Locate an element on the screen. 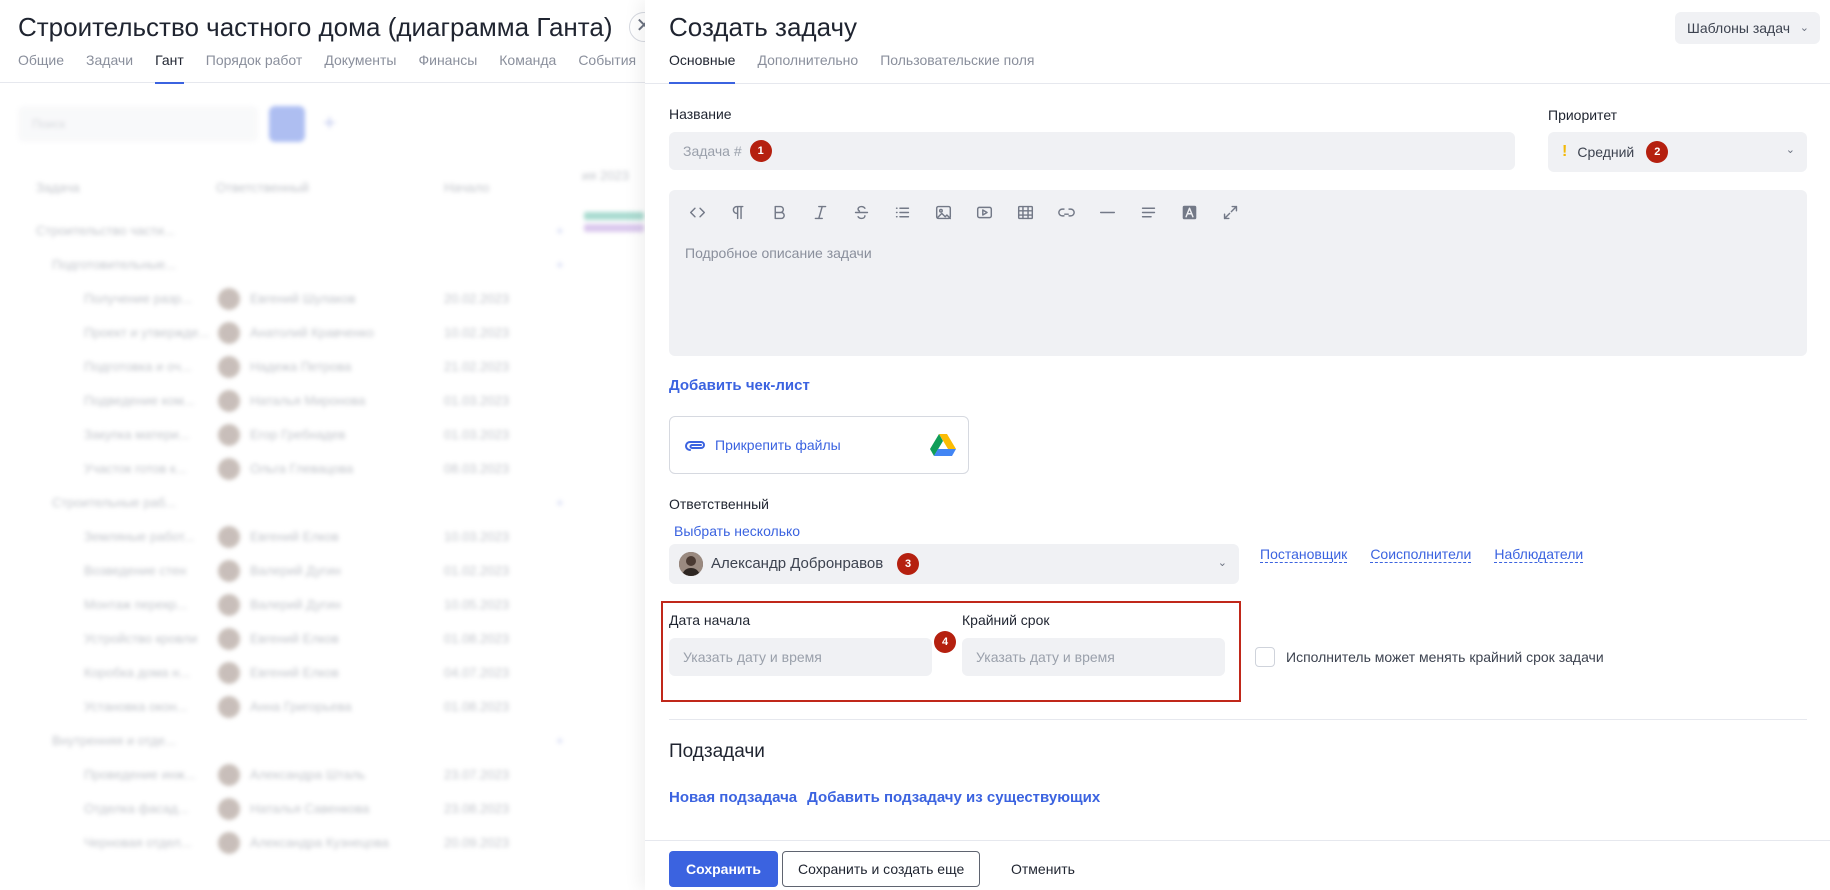 This screenshot has width=1830, height=890. italic-icon is located at coordinates (820, 212).